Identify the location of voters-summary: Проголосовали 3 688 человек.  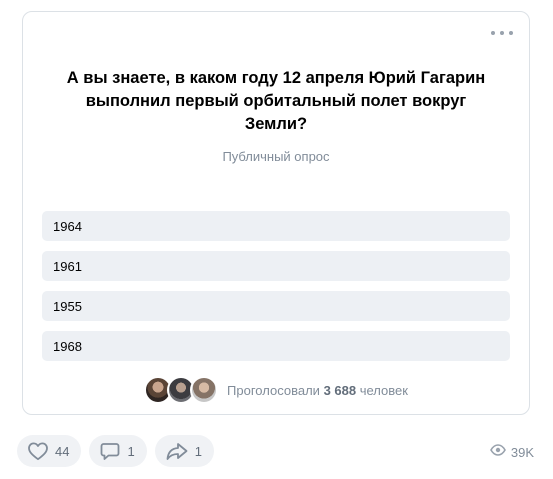
(317, 390).